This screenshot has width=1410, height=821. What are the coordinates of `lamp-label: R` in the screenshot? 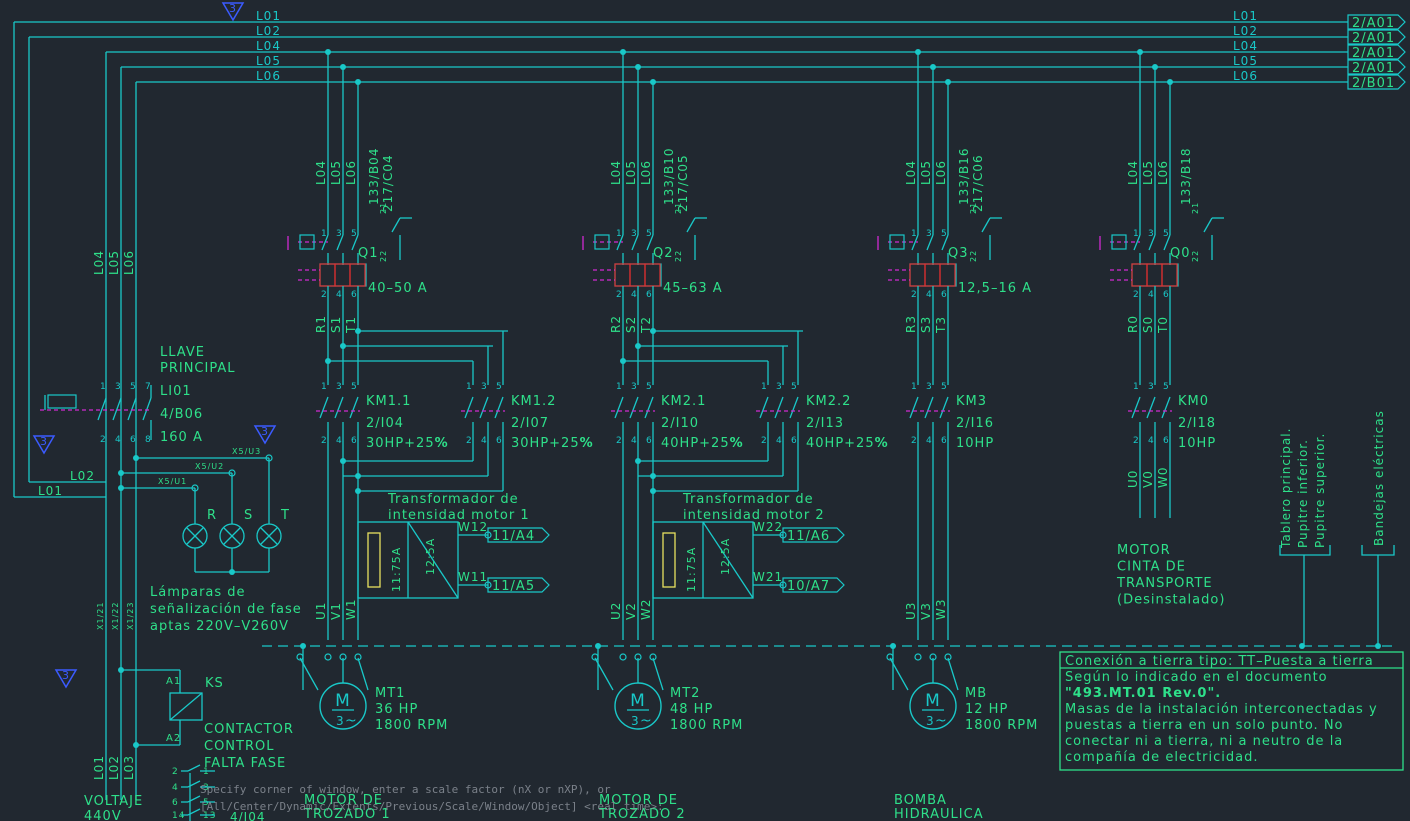 It's located at (212, 515).